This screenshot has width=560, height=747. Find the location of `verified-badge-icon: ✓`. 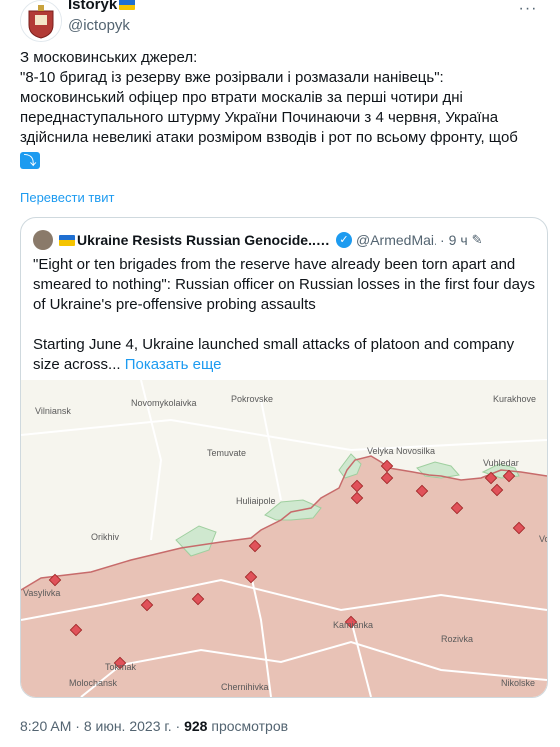

verified-badge-icon: ✓ is located at coordinates (344, 240).